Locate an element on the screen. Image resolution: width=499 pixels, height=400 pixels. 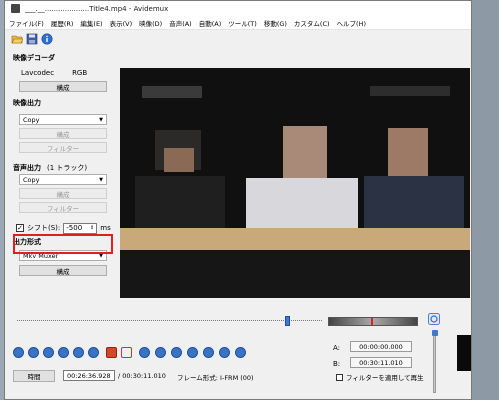
timeline-track is located at coordinates (169, 321).